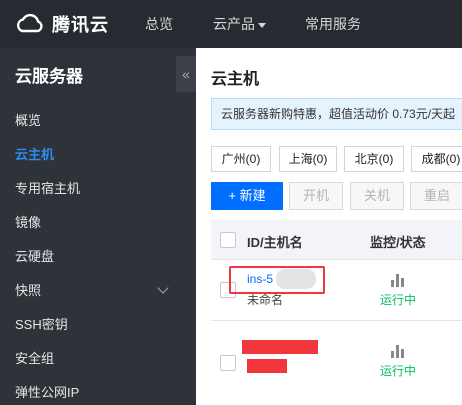 Image resolution: width=462 pixels, height=405 pixels. Describe the element at coordinates (241, 159) in the screenshot. I see `region-guangzhou: 广州(0)` at that location.